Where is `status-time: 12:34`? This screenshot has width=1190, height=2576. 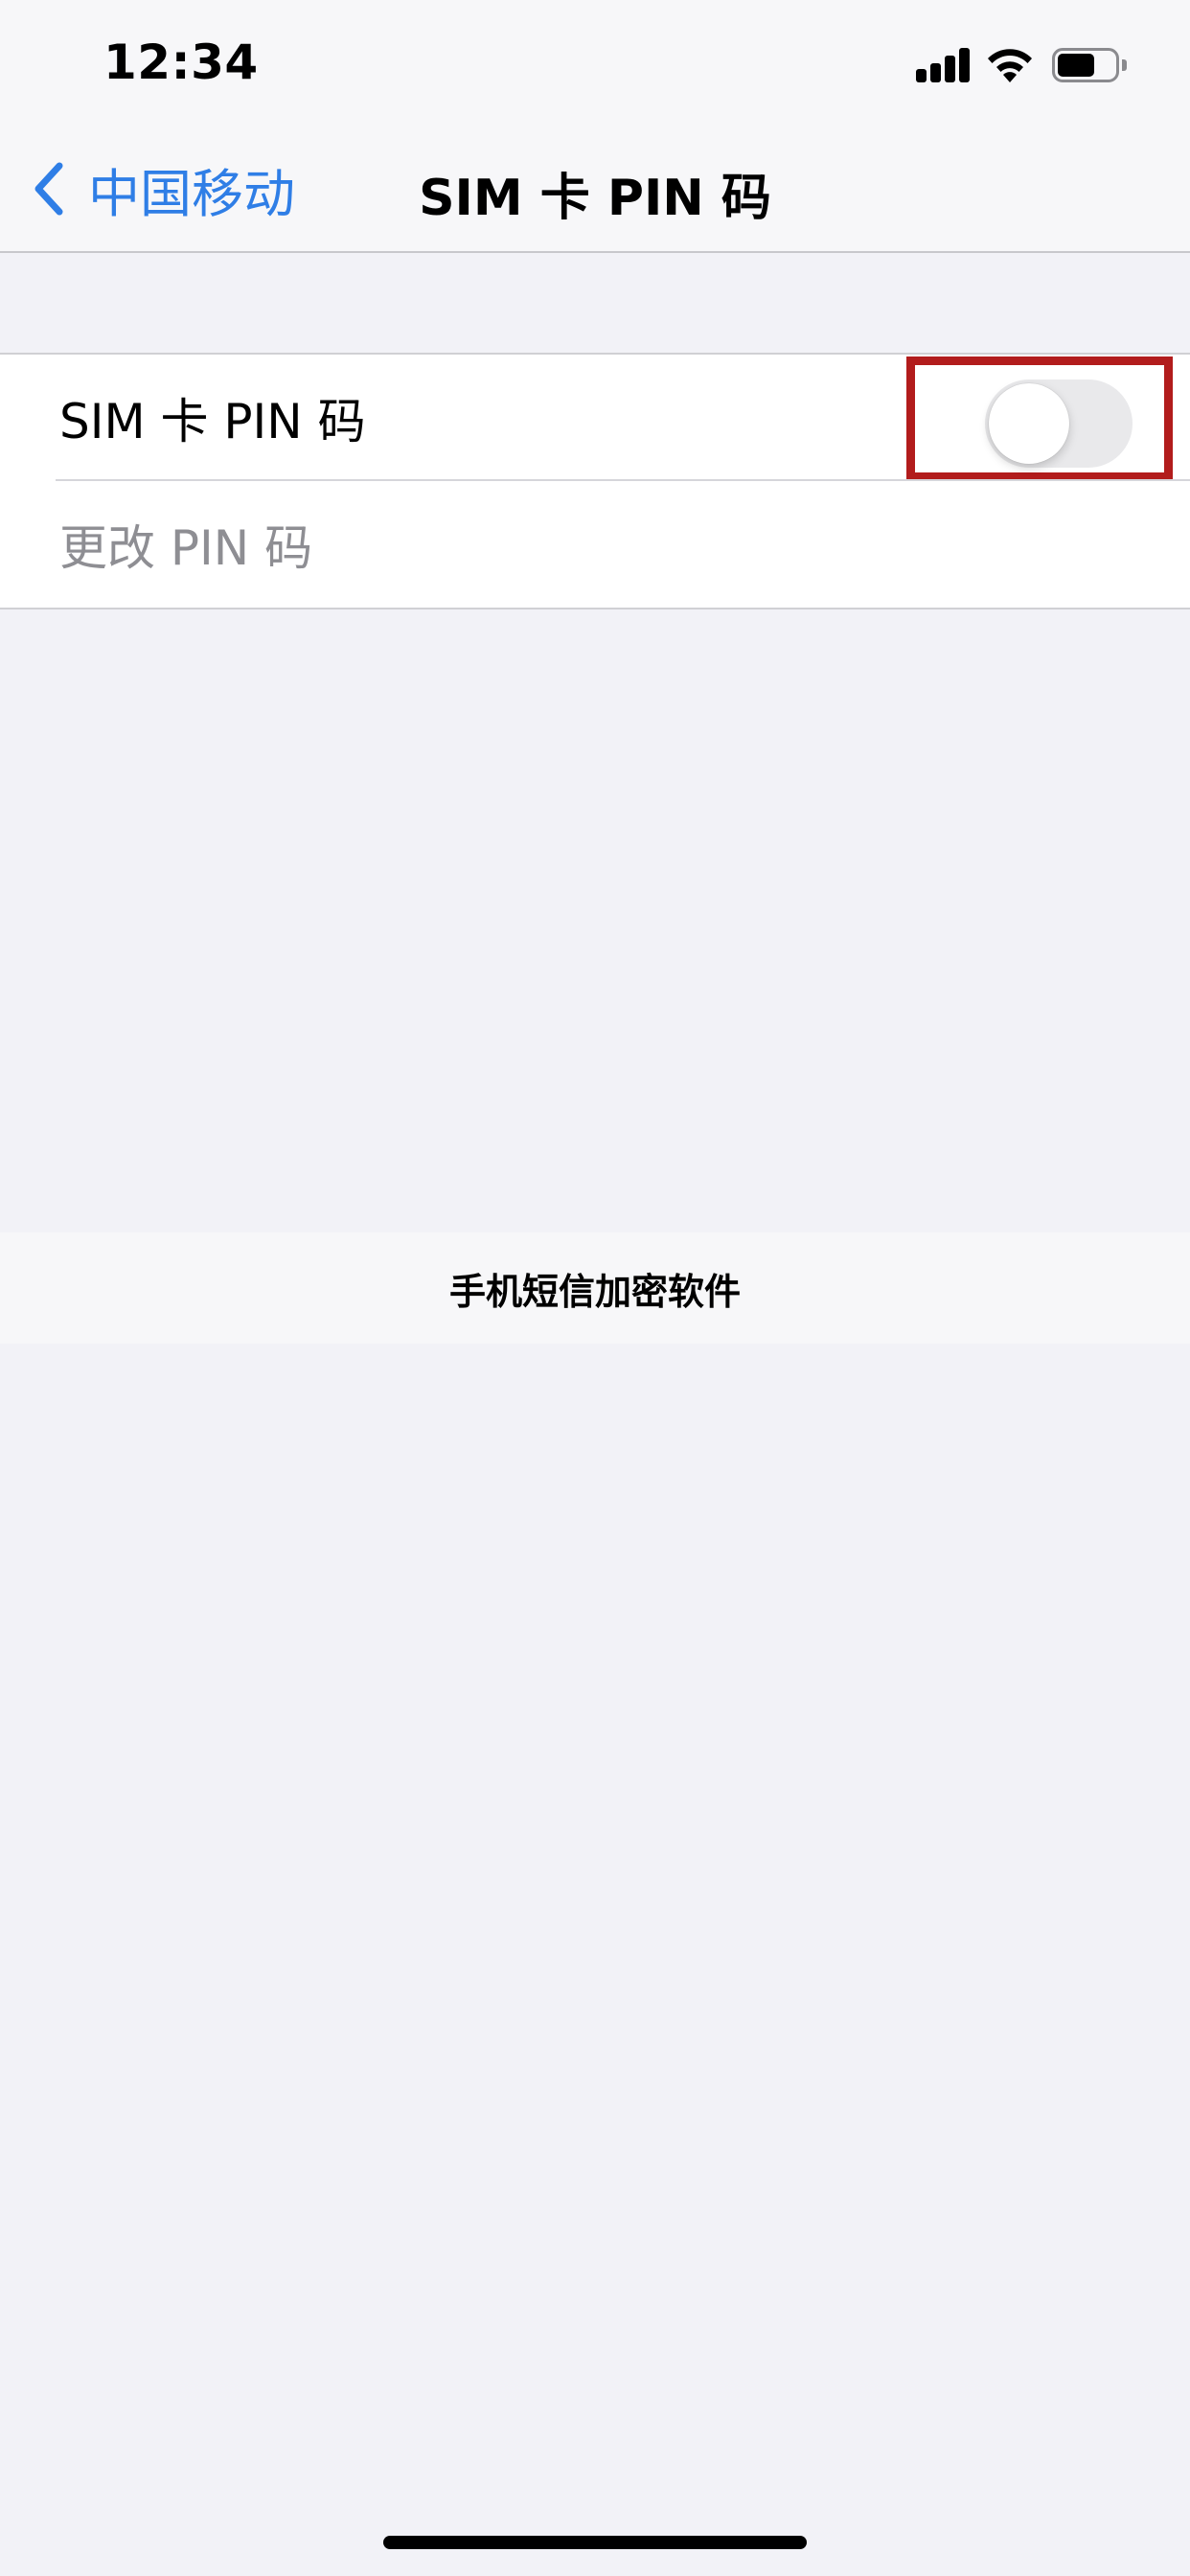 status-time: 12:34 is located at coordinates (181, 62).